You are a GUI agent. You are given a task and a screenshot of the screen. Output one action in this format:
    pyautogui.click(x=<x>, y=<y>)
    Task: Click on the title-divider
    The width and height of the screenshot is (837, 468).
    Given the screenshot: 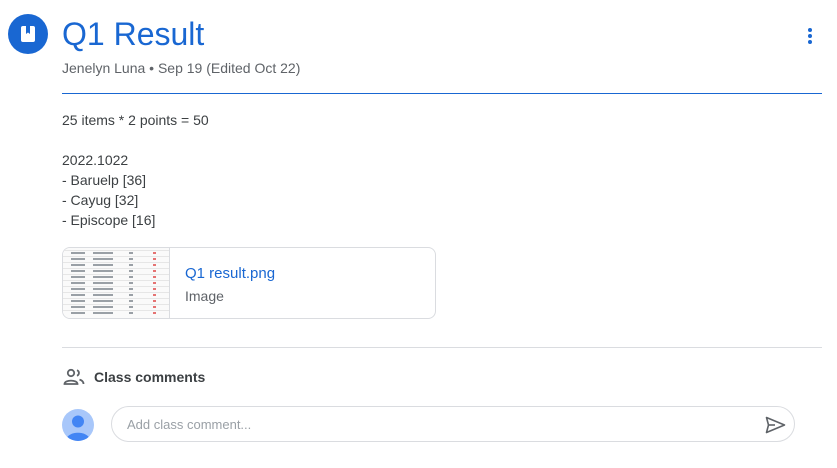 What is the action you would take?
    pyautogui.click(x=442, y=93)
    